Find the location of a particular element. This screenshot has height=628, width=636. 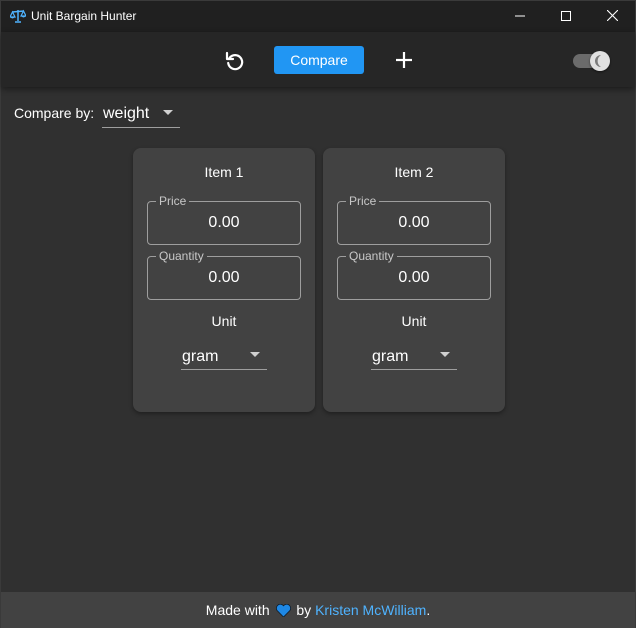

toggle-knob is located at coordinates (600, 61).